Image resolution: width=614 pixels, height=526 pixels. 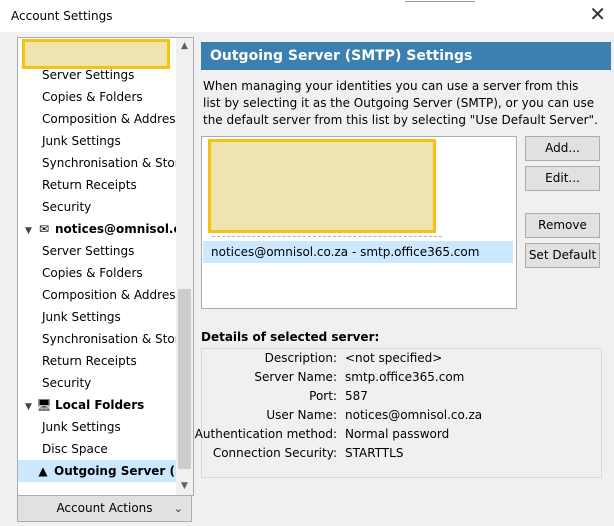 What do you see at coordinates (43, 471) in the screenshot?
I see `outgoing-server-icon: ▲` at bounding box center [43, 471].